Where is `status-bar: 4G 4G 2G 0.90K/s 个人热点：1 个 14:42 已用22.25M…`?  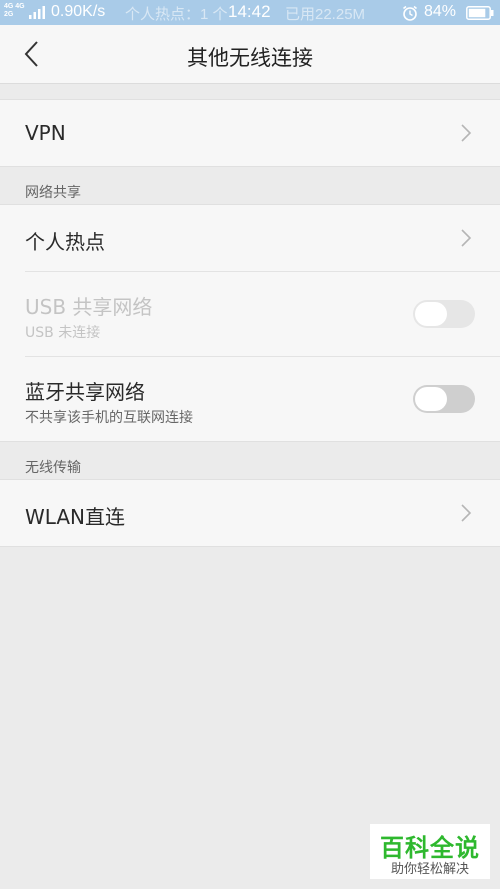 status-bar: 4G 4G 2G 0.90K/s 个人热点：1 个 14:42 已用22.25M… is located at coordinates (250, 12).